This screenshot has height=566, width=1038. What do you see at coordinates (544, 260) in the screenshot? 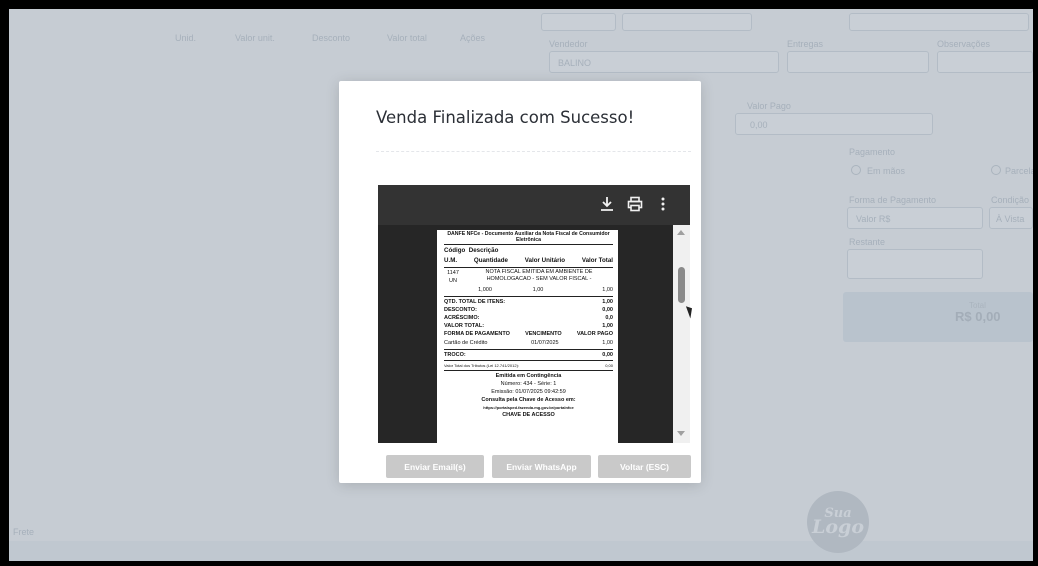
I see `col-valor-unitario: Valor Unitário` at bounding box center [544, 260].